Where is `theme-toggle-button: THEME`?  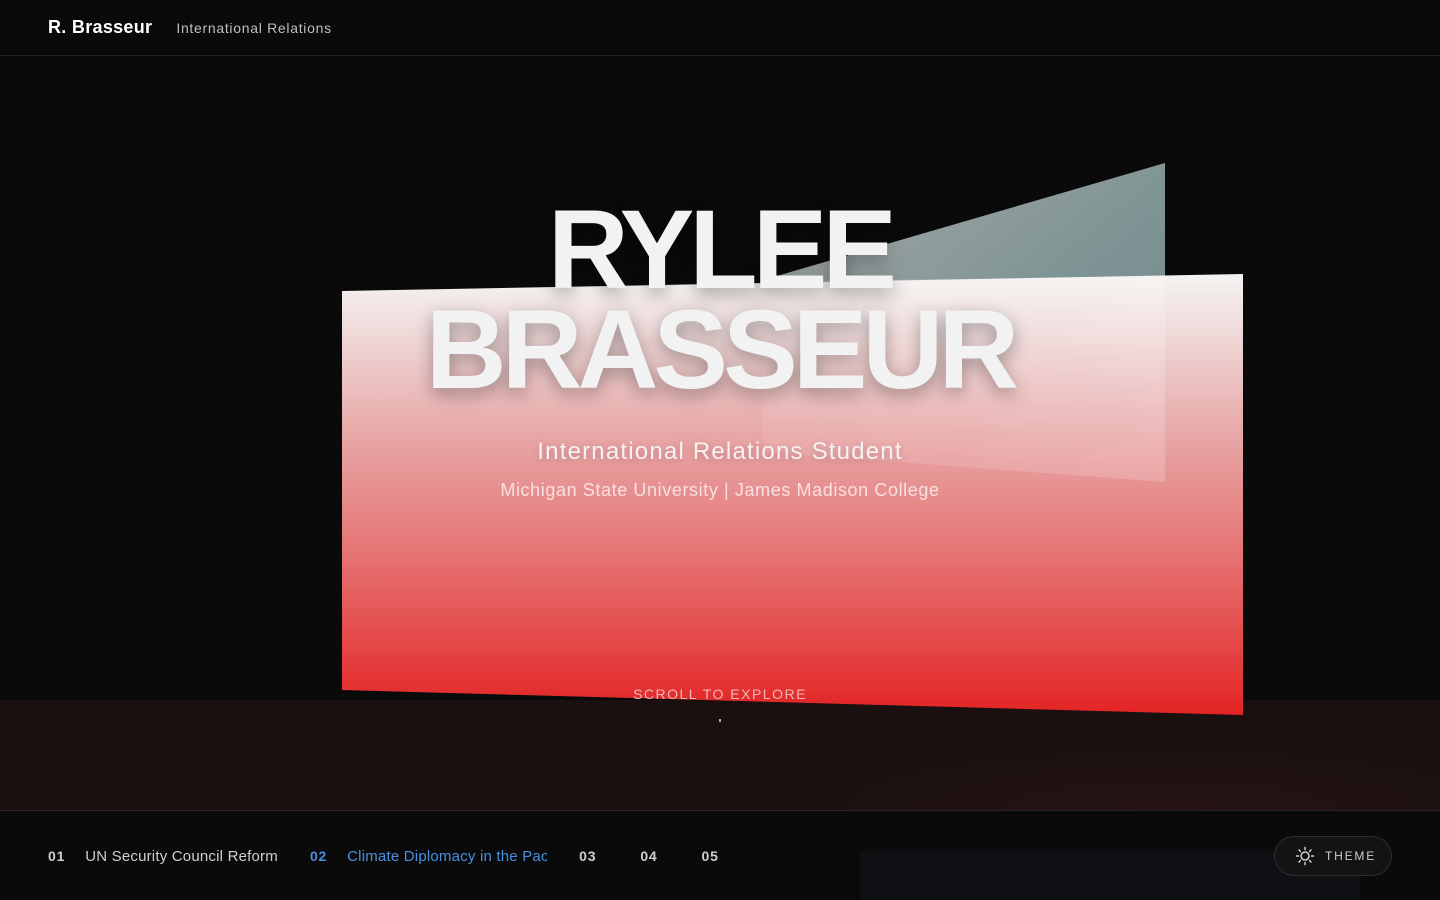 theme-toggle-button: THEME is located at coordinates (1333, 856).